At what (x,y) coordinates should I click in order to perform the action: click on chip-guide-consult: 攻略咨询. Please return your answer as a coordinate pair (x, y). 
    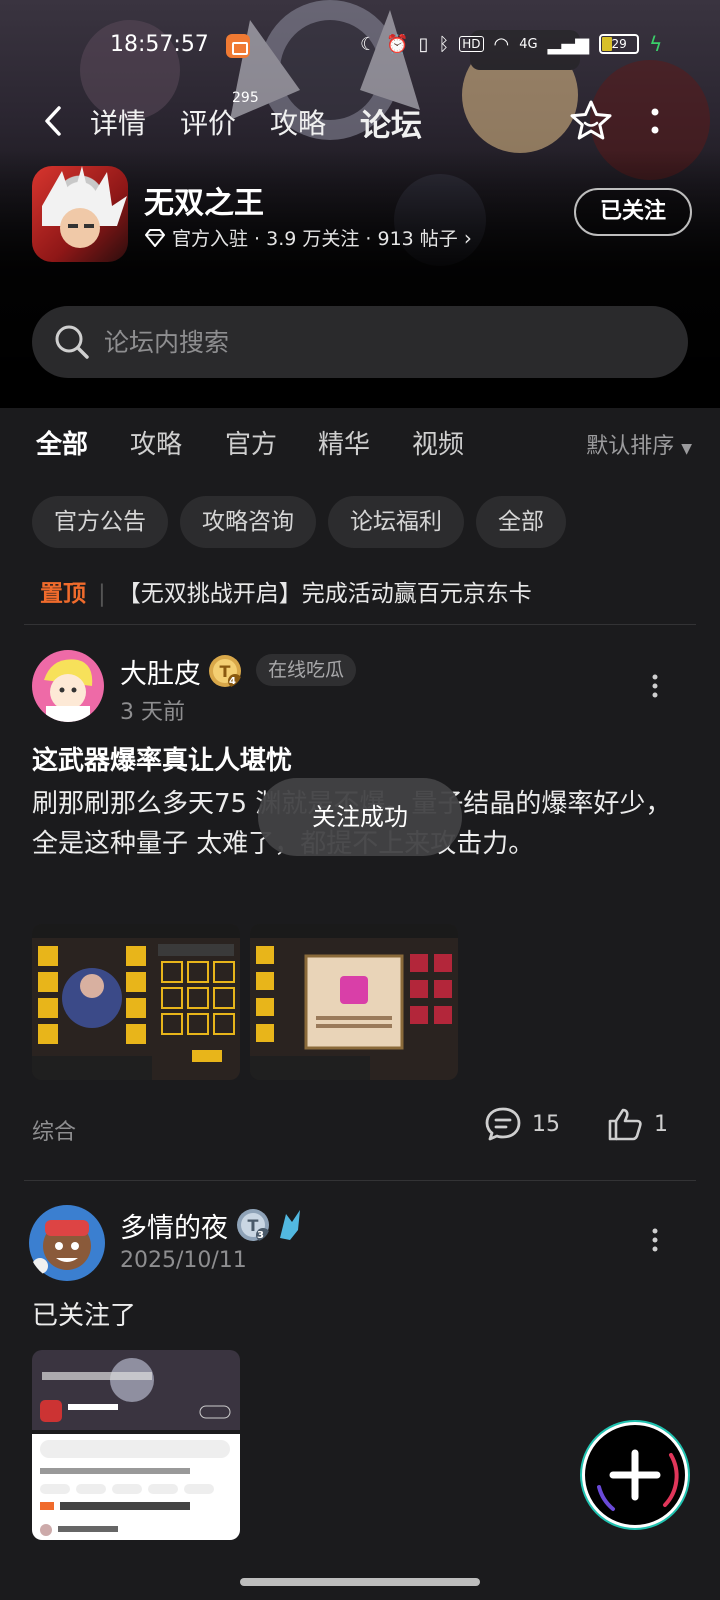
    Looking at the image, I should click on (248, 522).